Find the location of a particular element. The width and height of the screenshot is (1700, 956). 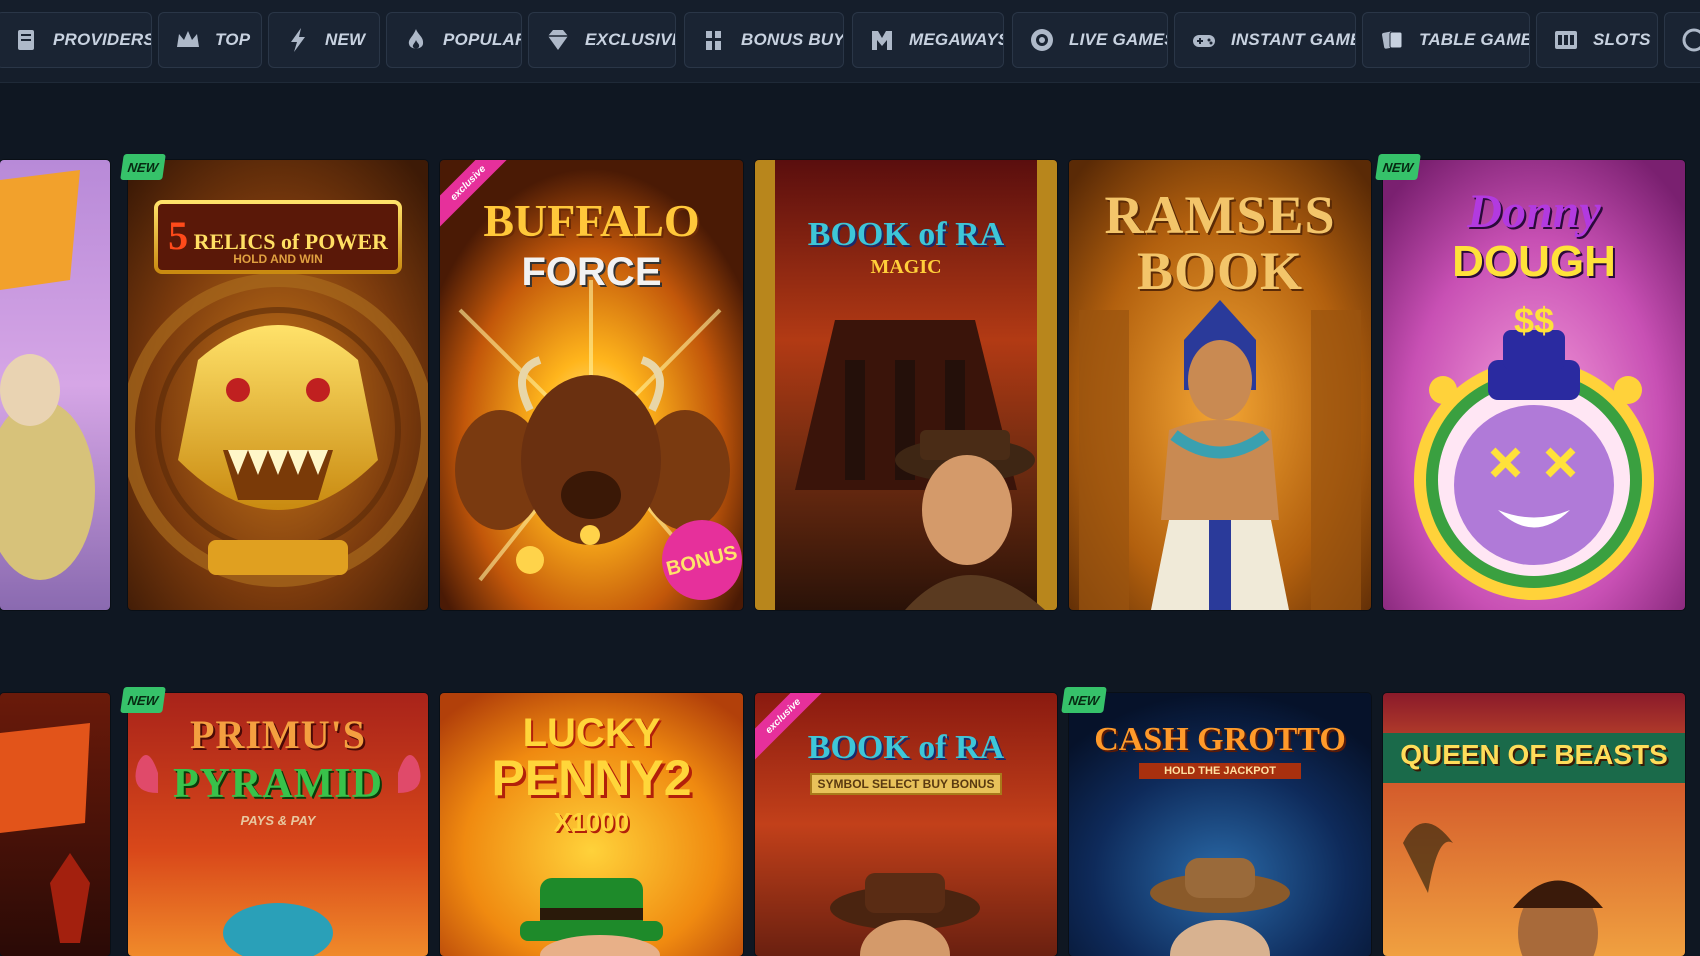

category-instant-games: Instant Games is located at coordinates (1265, 40).